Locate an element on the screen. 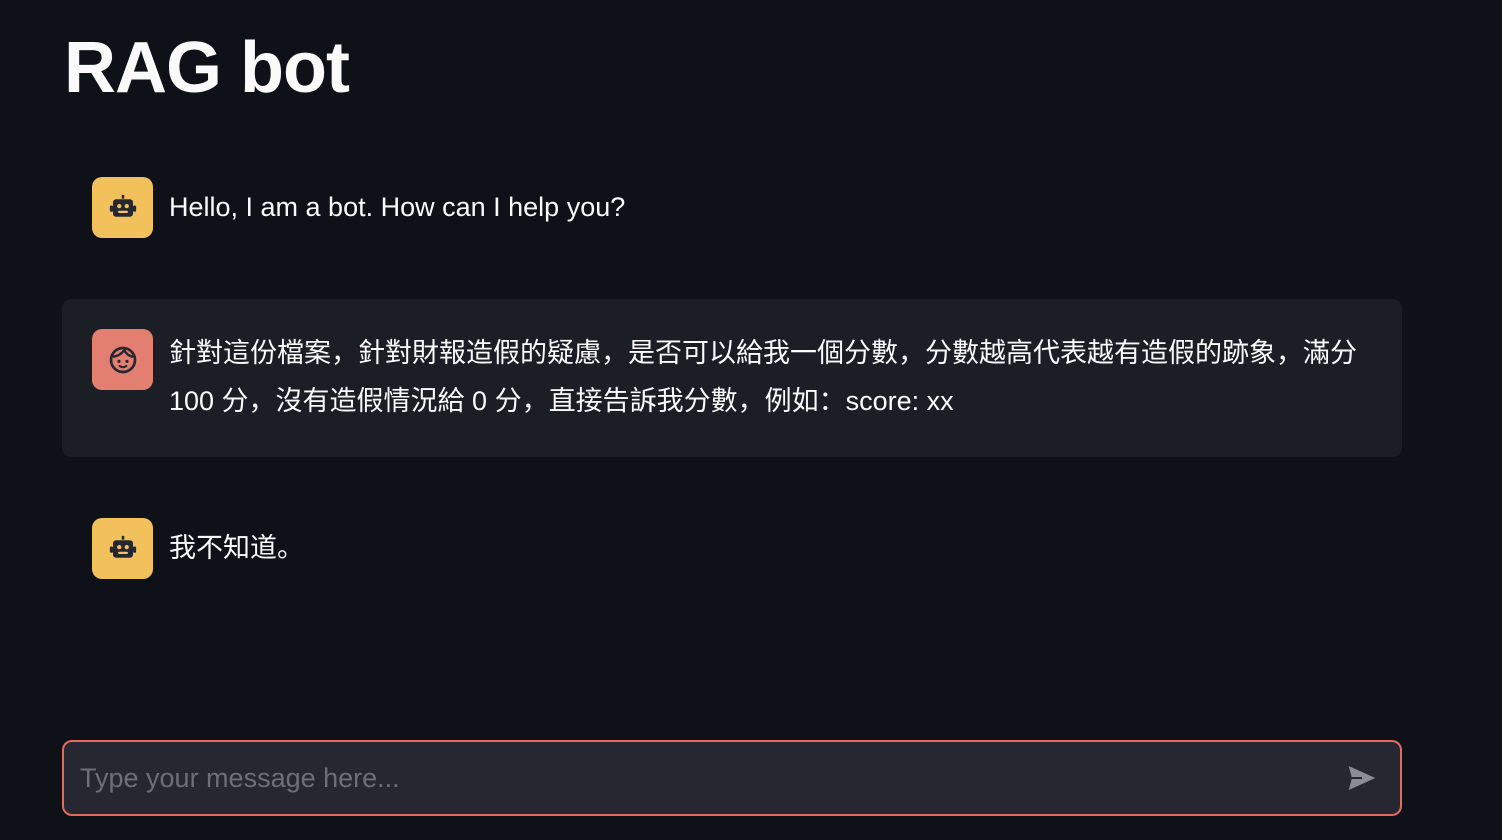 This screenshot has height=840, width=1502. message-text: Hello, I am a bot. How can I help you? is located at coordinates (397, 207).